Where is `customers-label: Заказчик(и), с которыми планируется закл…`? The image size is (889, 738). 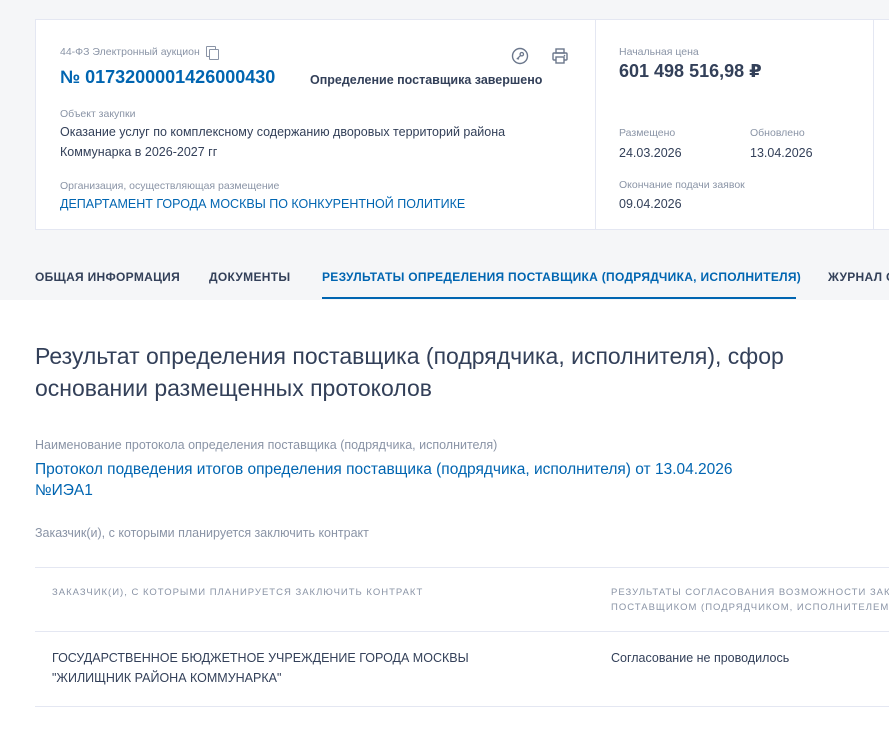
customers-label: Заказчик(и), с которыми планируется закл… is located at coordinates (202, 533).